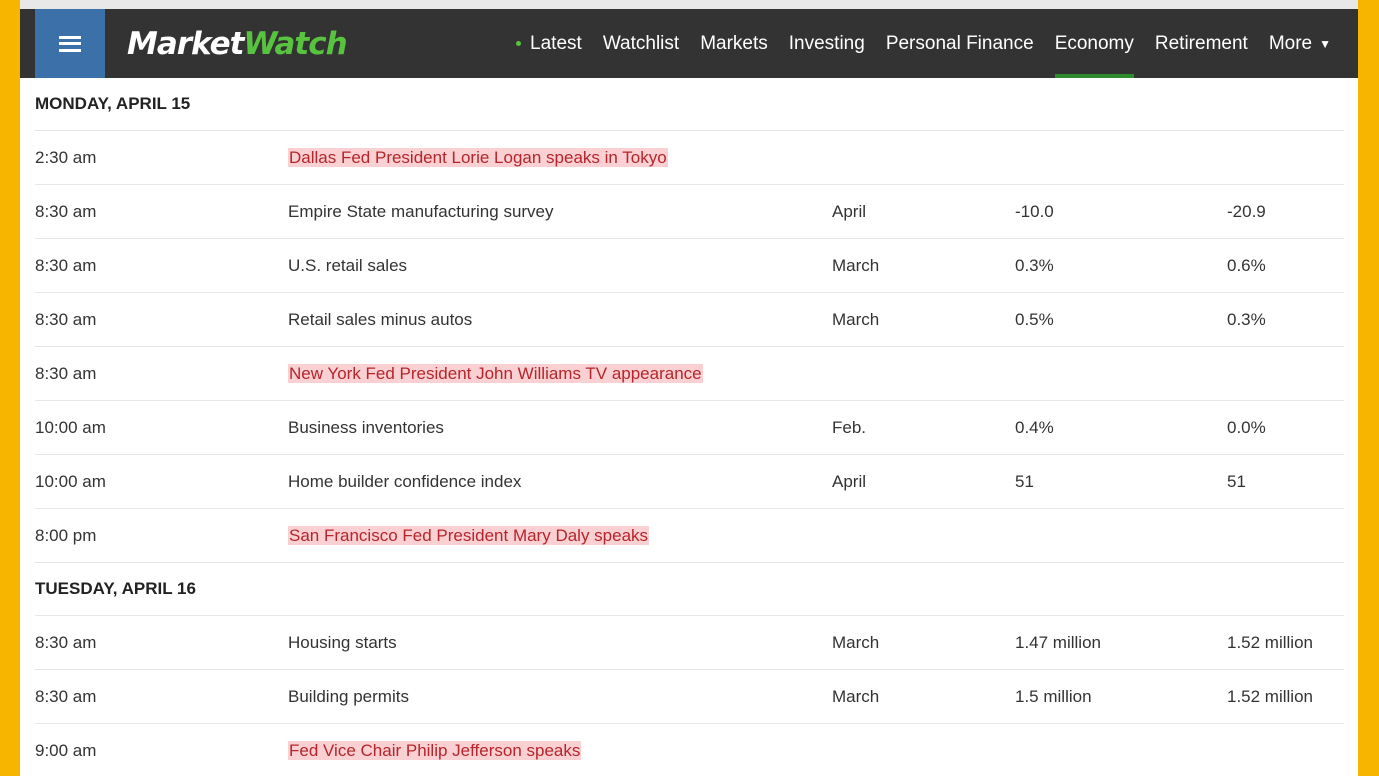 The width and height of the screenshot is (1379, 776). What do you see at coordinates (295, 43) in the screenshot?
I see `logo-watch-text: Watch` at bounding box center [295, 43].